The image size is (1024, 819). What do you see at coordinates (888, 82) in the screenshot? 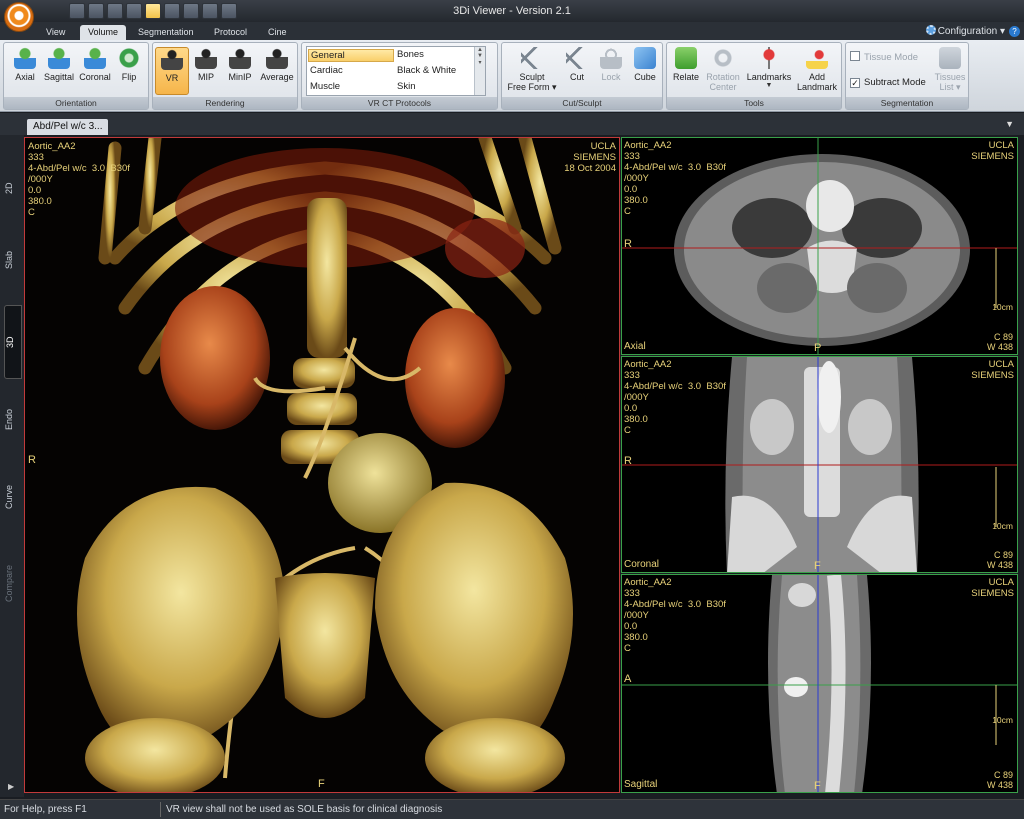
I see `subtract-mode-checkbox: ✓ Subtract Mode` at bounding box center [888, 82].